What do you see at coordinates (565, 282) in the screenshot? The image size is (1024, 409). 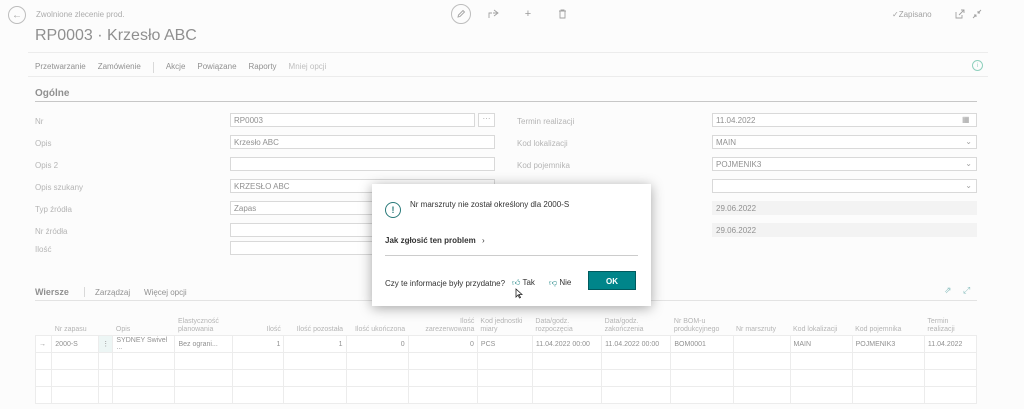 I see `feedback-no-label: Nie` at bounding box center [565, 282].